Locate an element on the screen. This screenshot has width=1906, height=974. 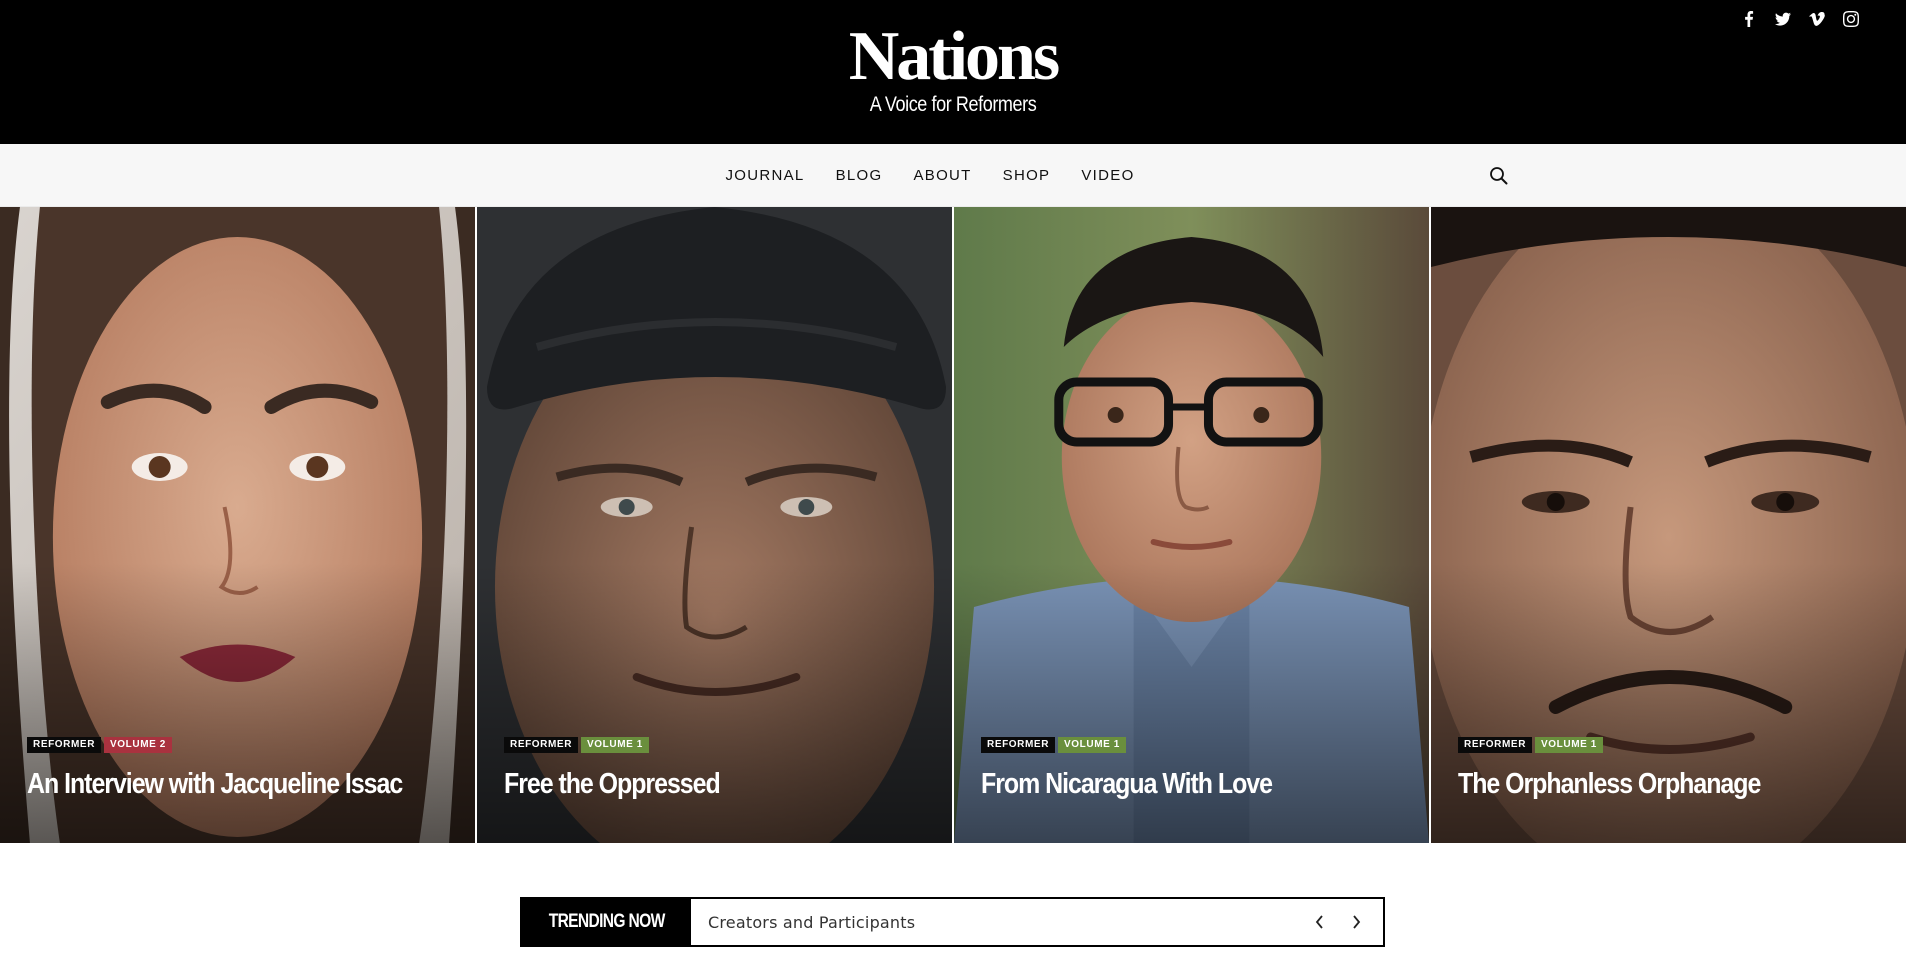
trending-label: TRENDING NOW is located at coordinates (606, 922).